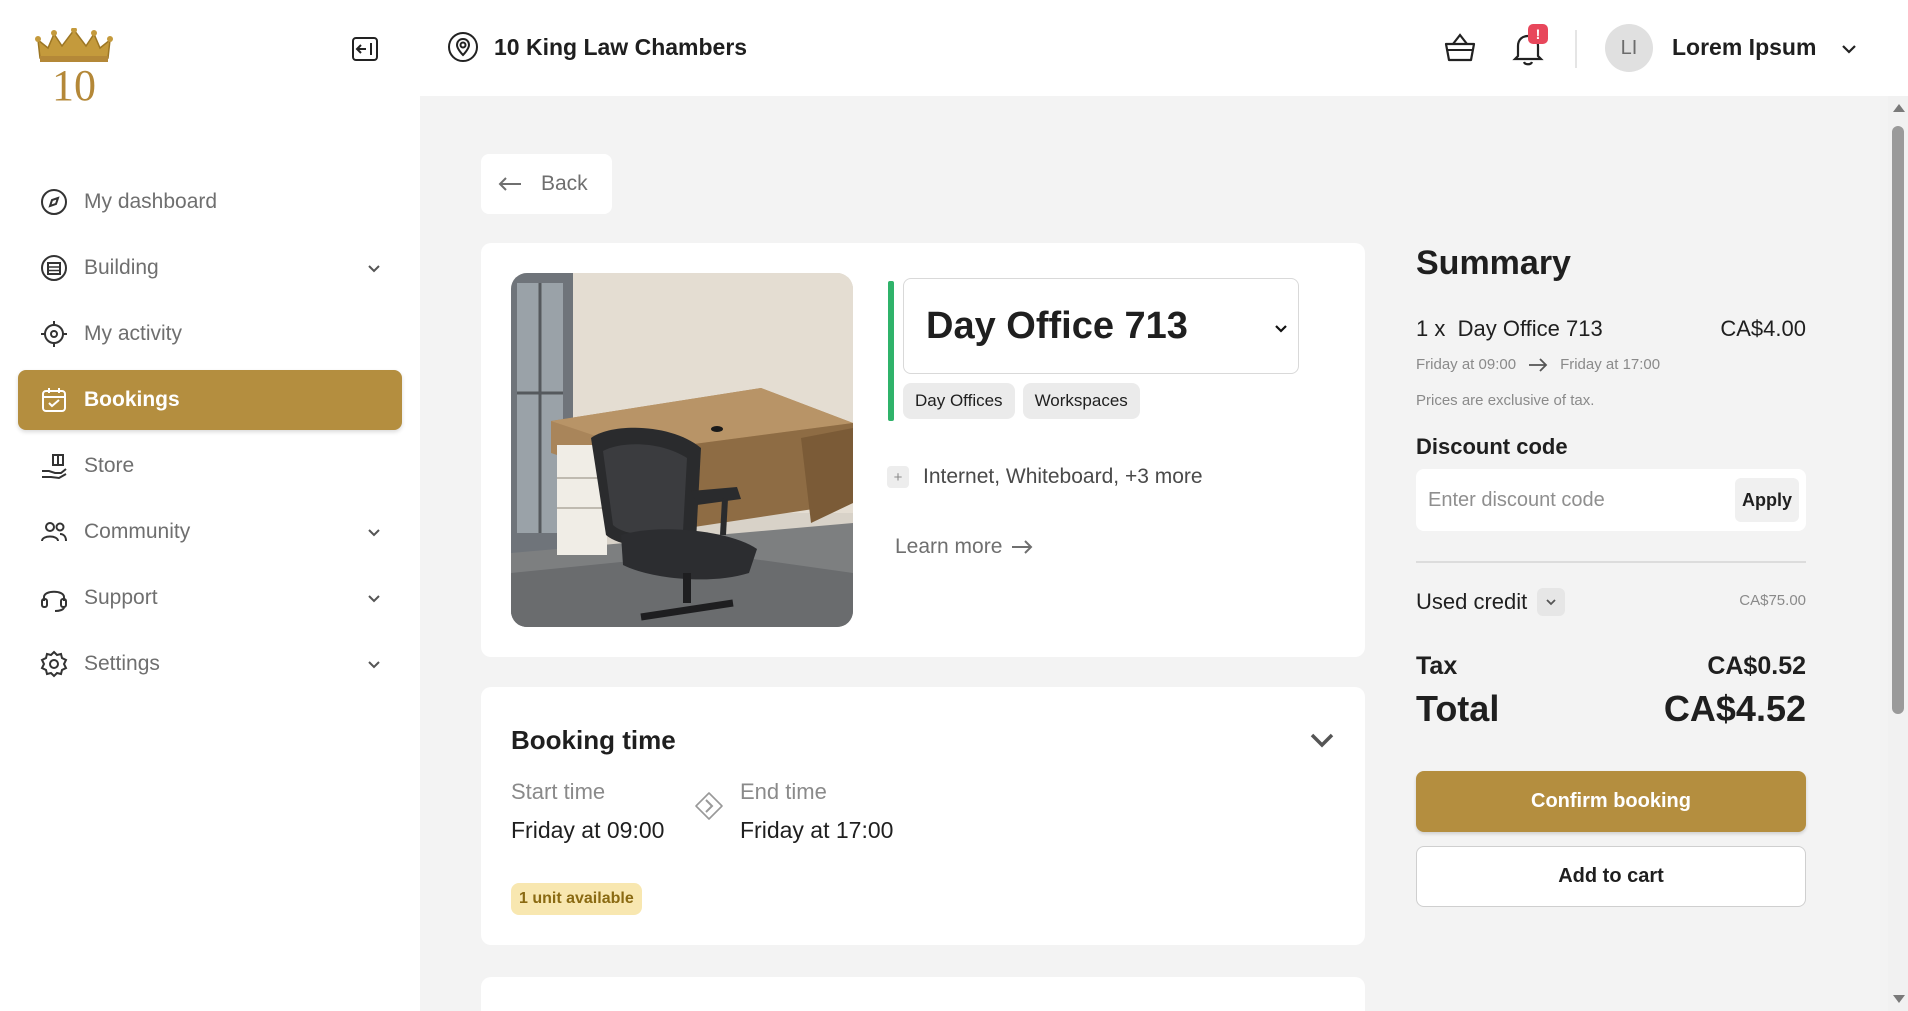  What do you see at coordinates (151, 201) in the screenshot?
I see `sidebar-item-label: My dashboard` at bounding box center [151, 201].